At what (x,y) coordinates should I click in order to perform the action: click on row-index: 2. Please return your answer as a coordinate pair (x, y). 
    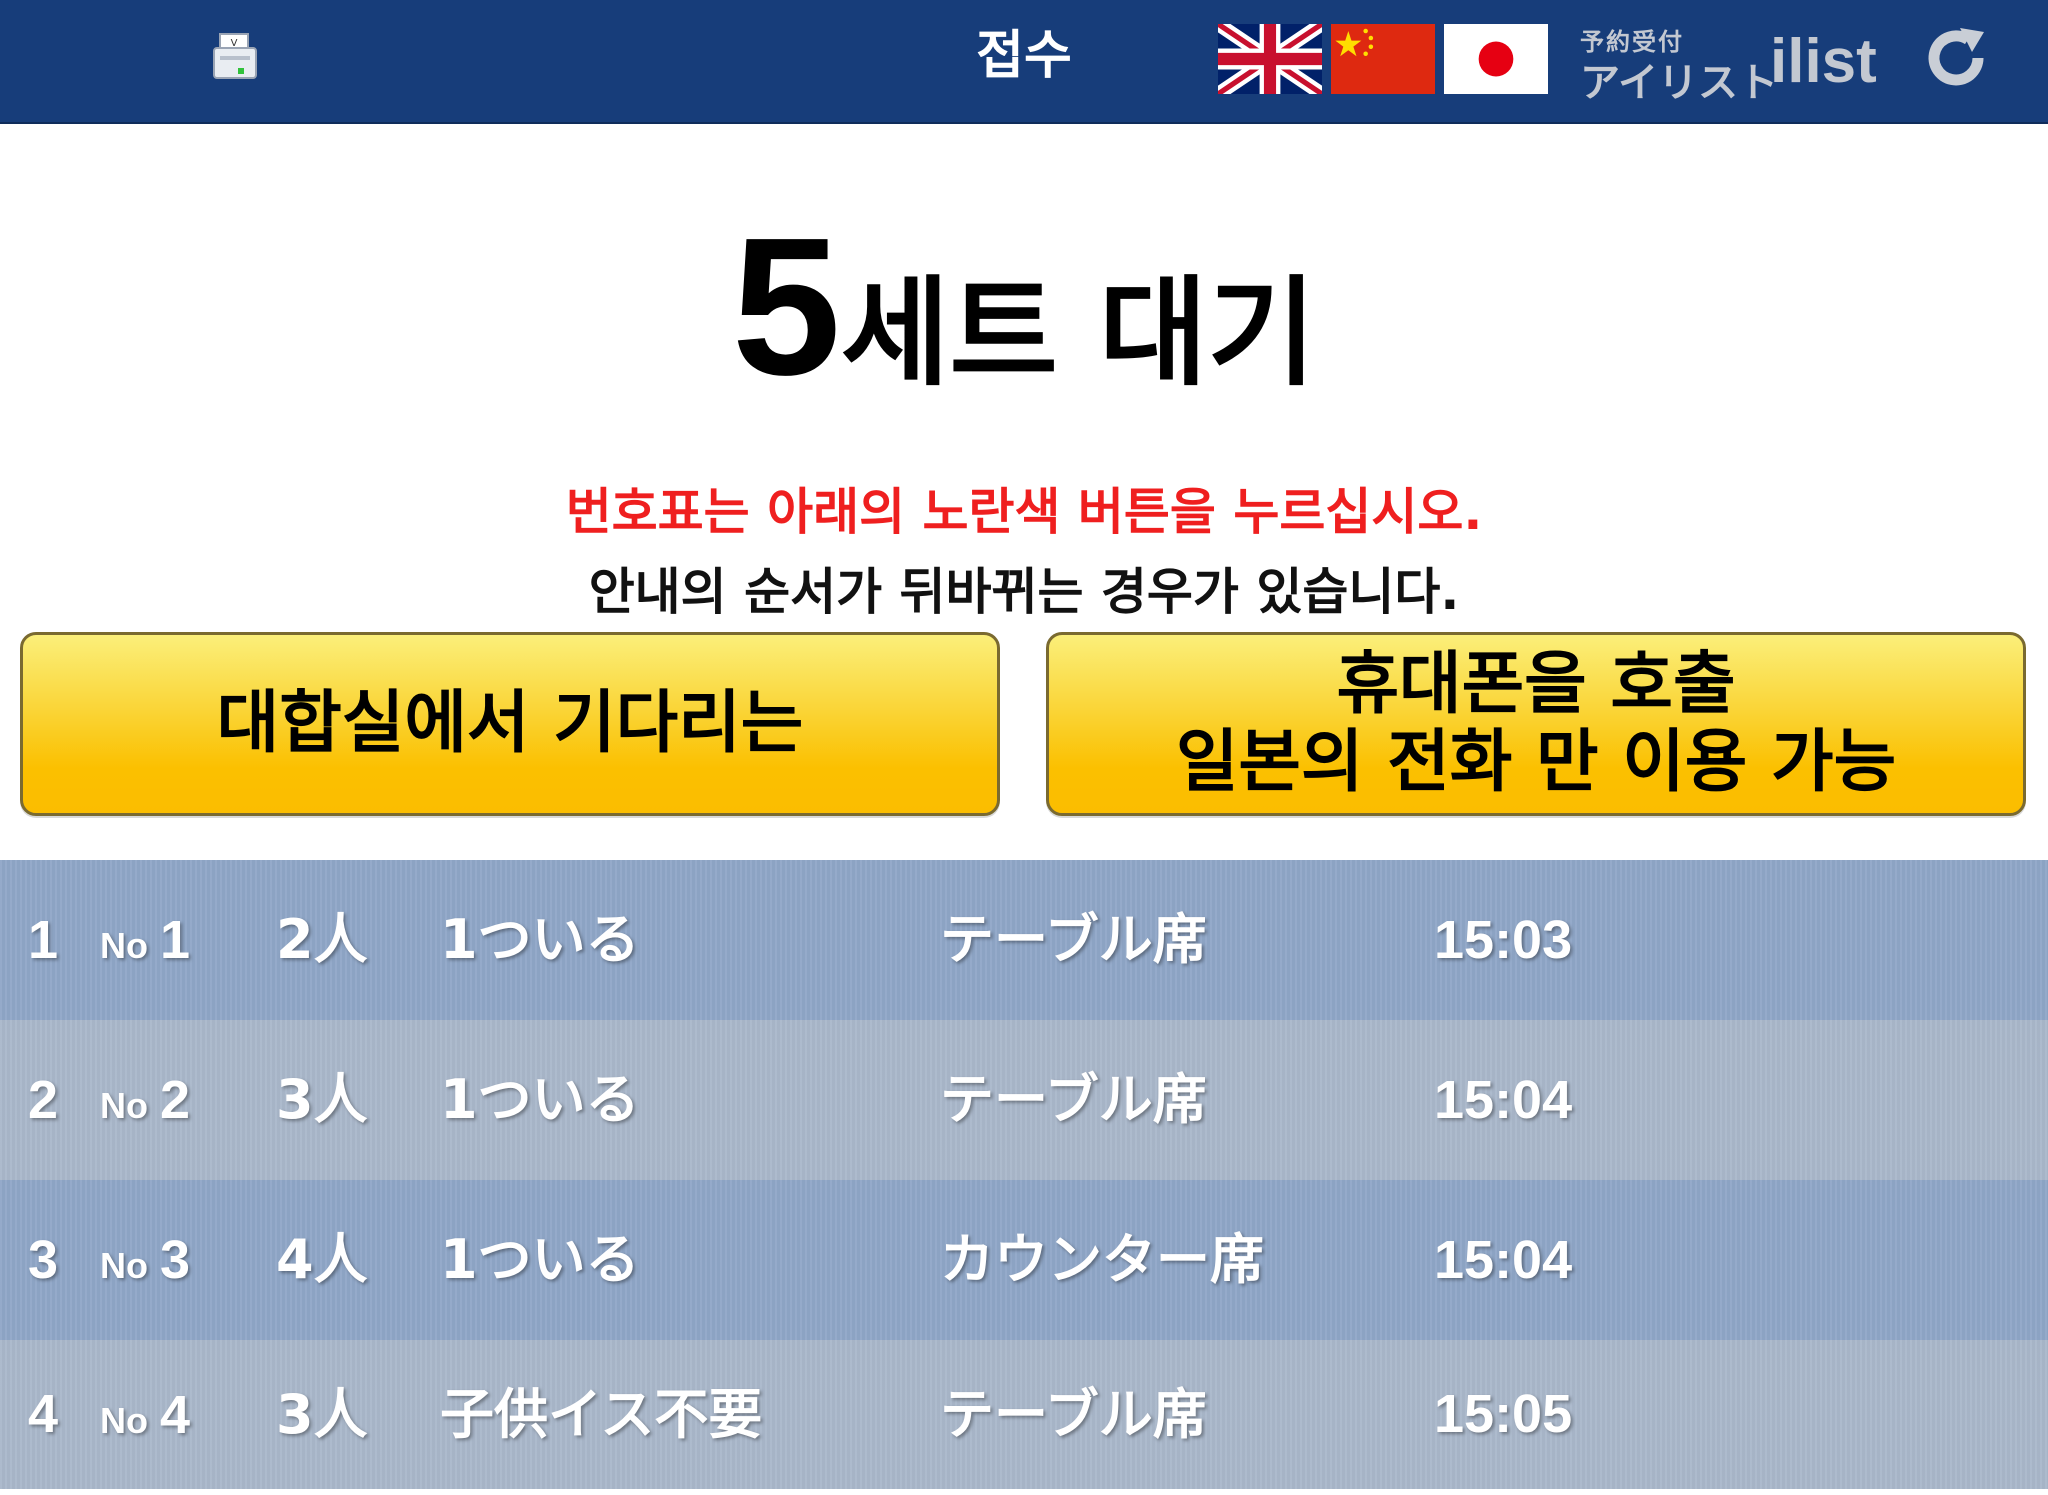
    Looking at the image, I should click on (43, 1100).